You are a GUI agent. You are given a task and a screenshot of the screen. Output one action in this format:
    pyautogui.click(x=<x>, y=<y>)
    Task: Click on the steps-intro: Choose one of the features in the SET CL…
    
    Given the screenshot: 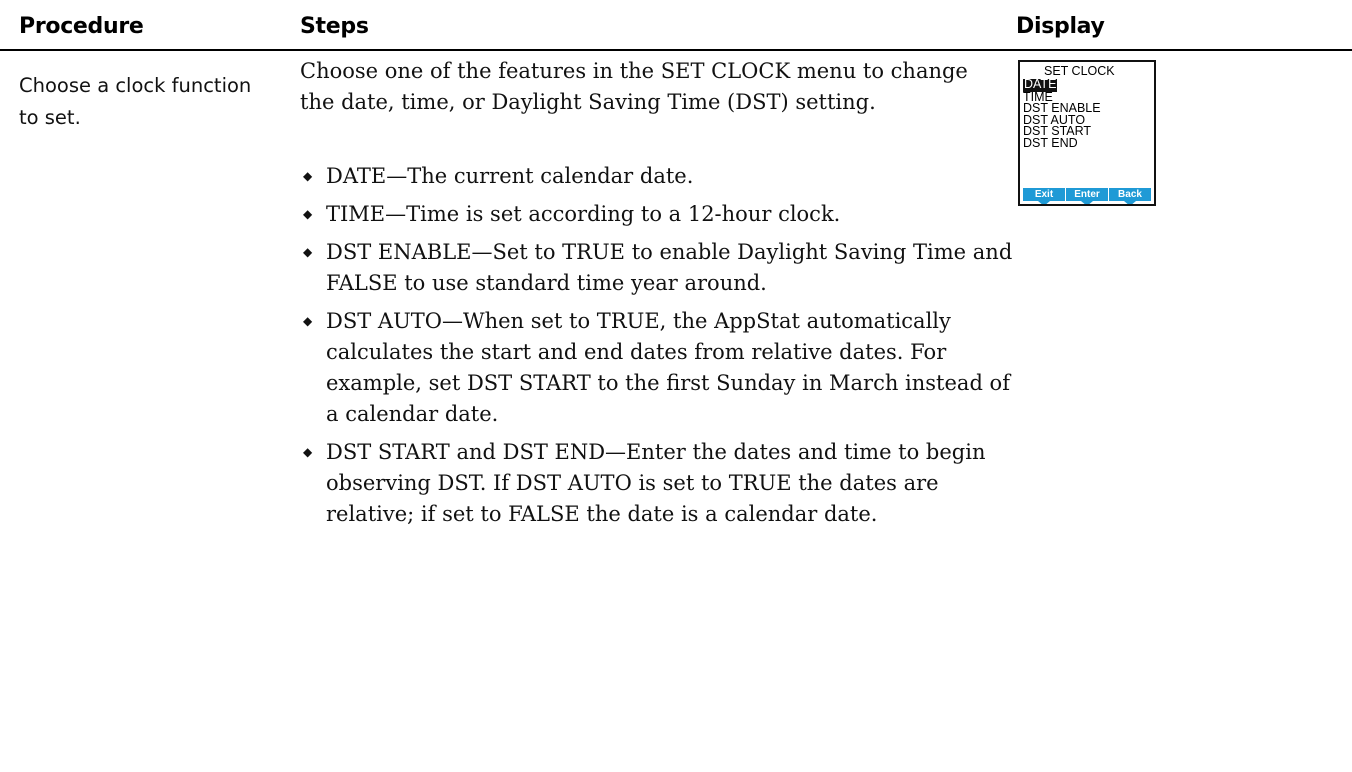 What is the action you would take?
    pyautogui.click(x=634, y=86)
    